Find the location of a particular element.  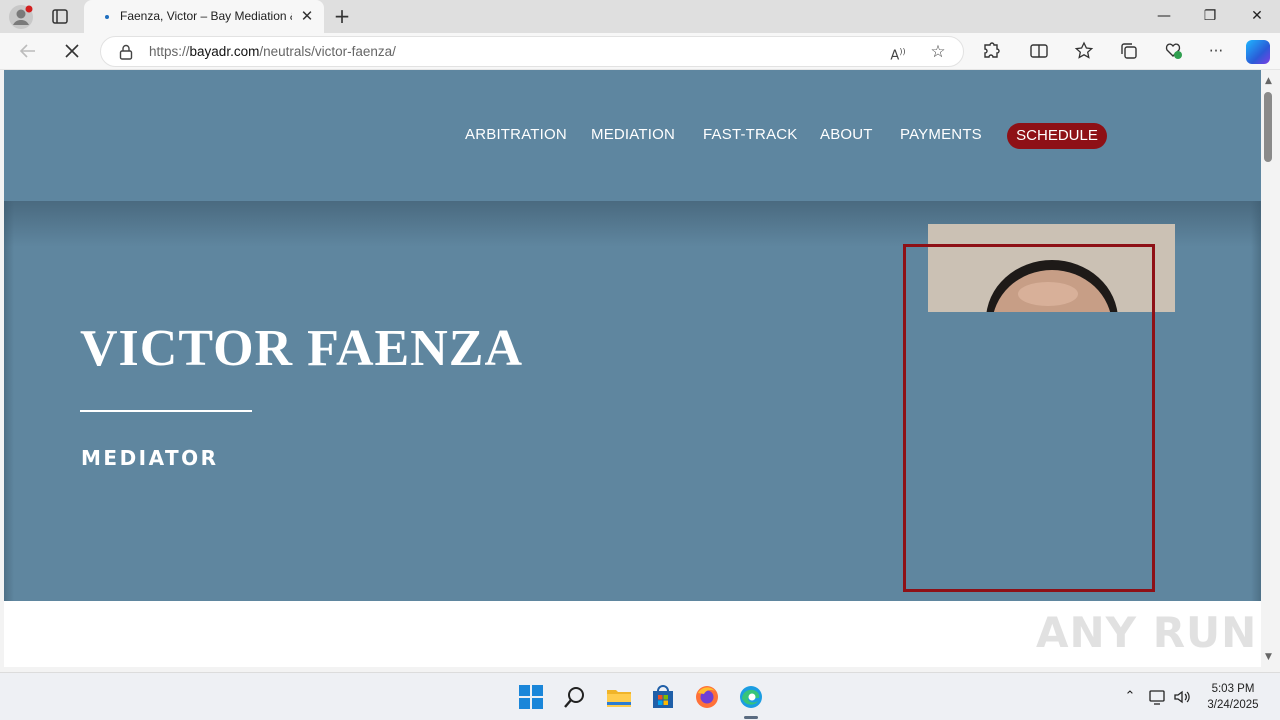

active-tab: Faenza, Victor – Bay Mediation & ✕ is located at coordinates (204, 16).